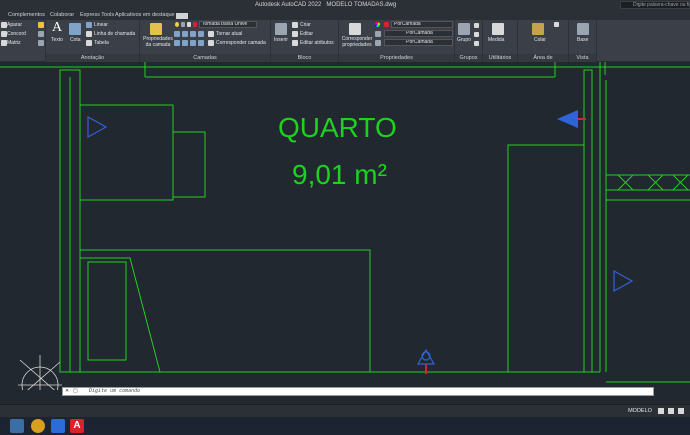 This screenshot has width=690, height=435. Describe the element at coordinates (17, 426) in the screenshot. I see `file-explorer-icon` at that location.